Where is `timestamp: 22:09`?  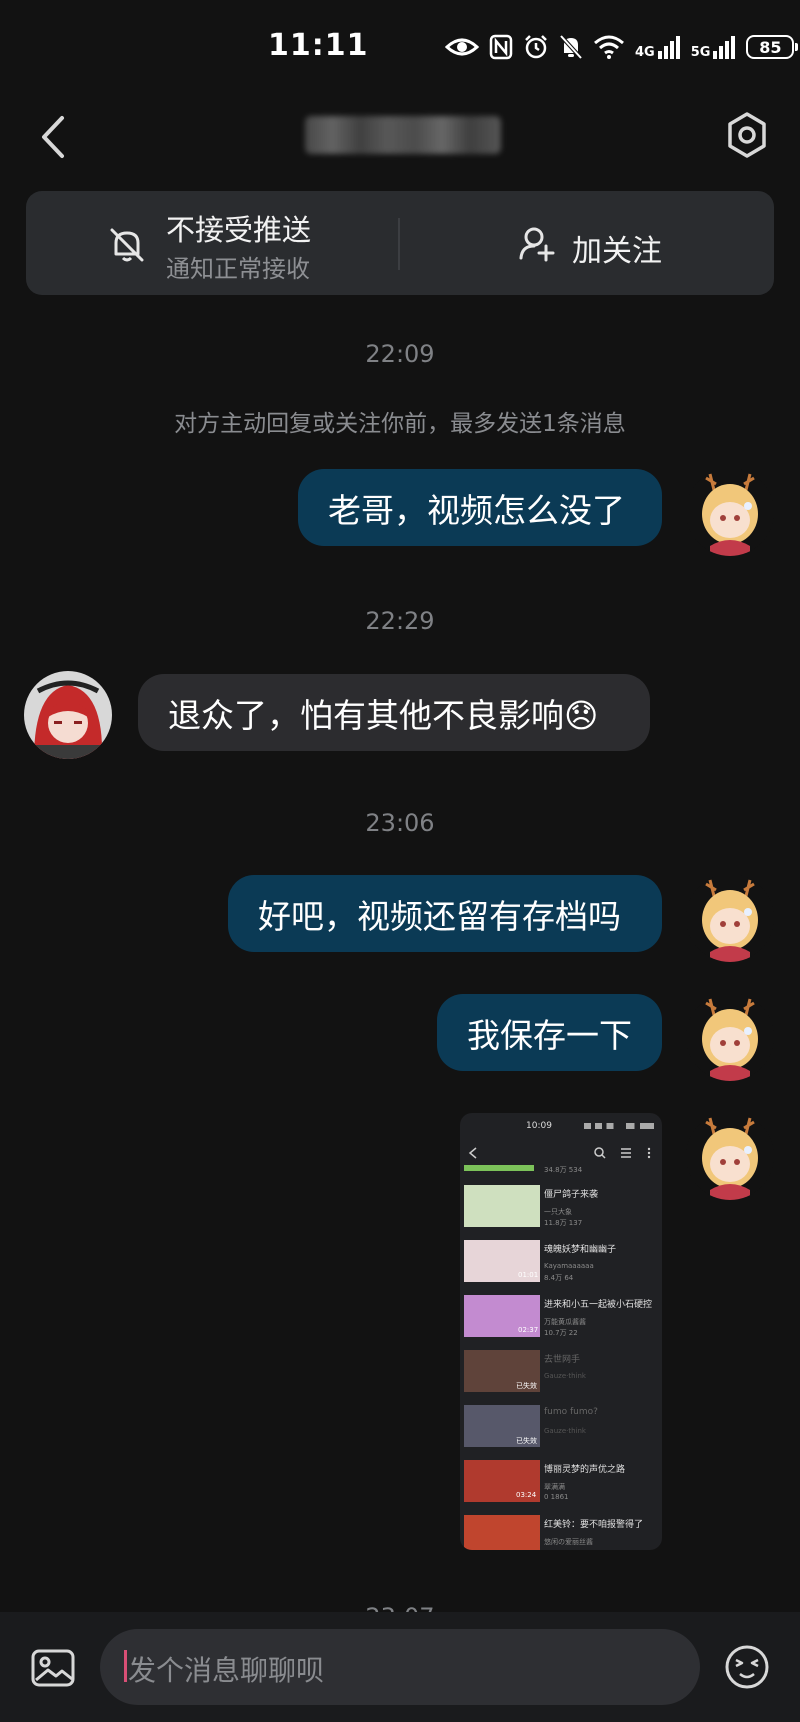
timestamp: 22:09 is located at coordinates (400, 354).